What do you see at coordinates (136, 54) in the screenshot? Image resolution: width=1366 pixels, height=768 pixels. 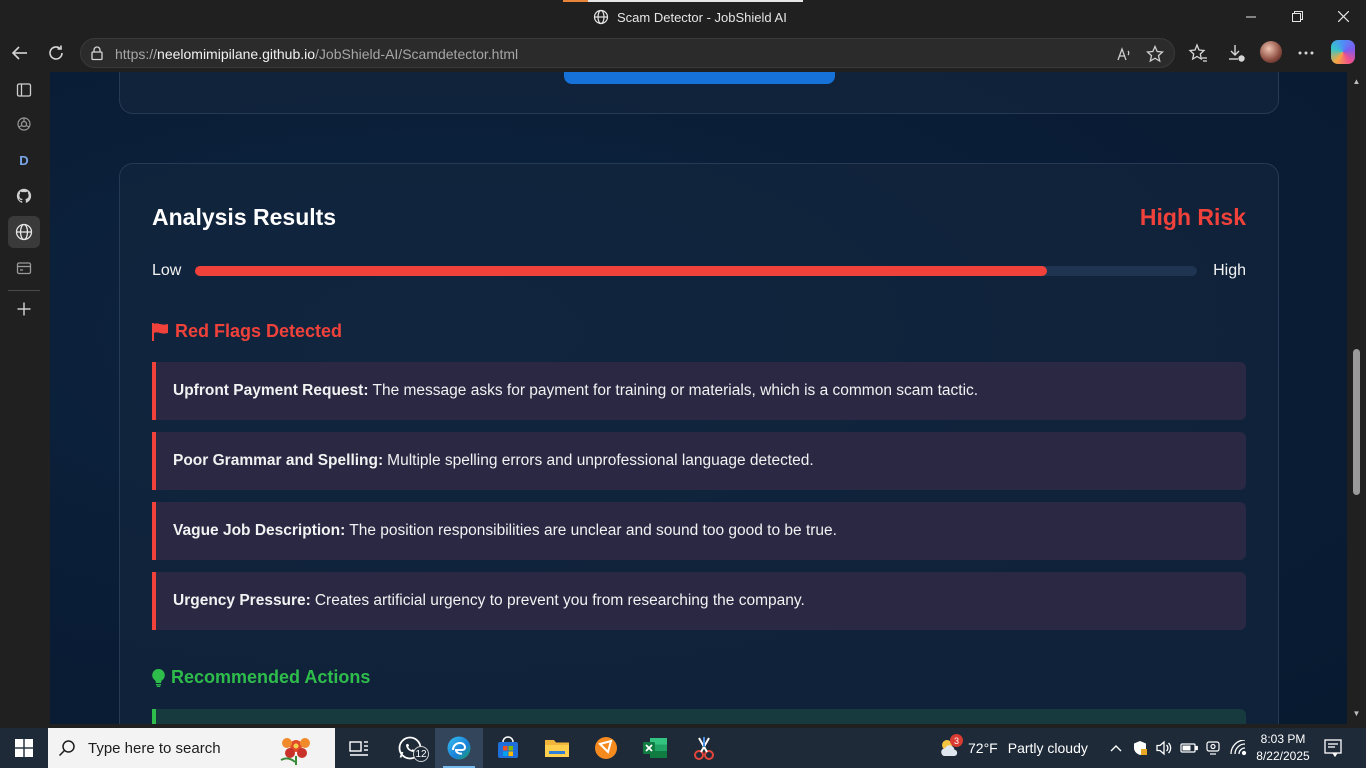 I see `url-scheme: https://` at bounding box center [136, 54].